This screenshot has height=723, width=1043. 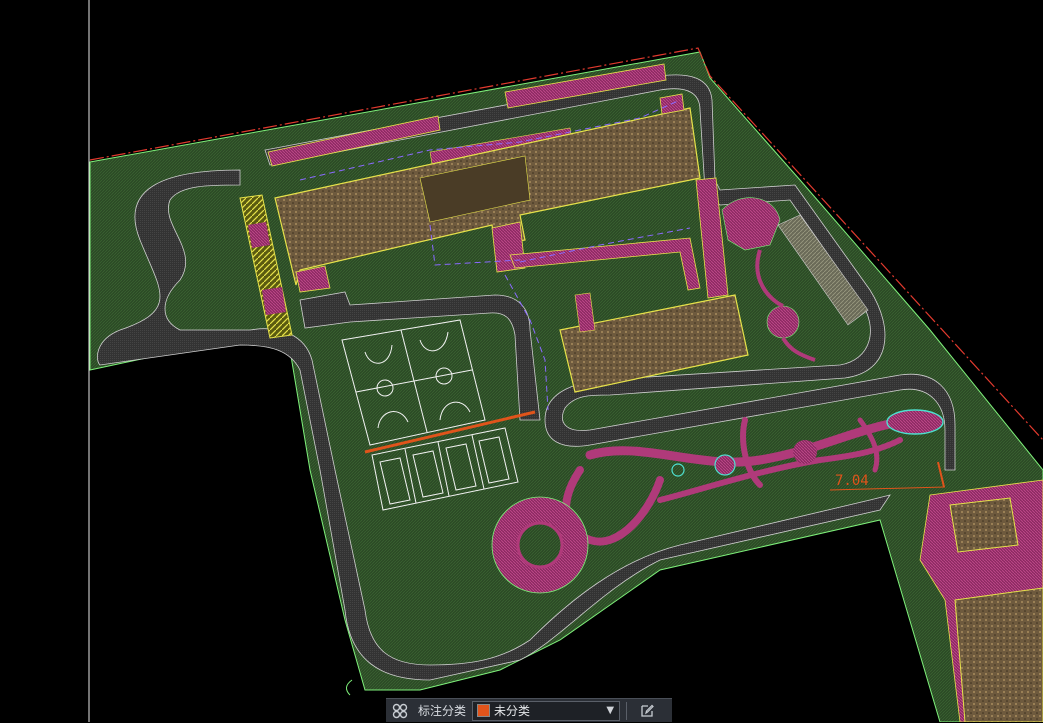 I want to click on edit-icon, so click(x=647, y=711).